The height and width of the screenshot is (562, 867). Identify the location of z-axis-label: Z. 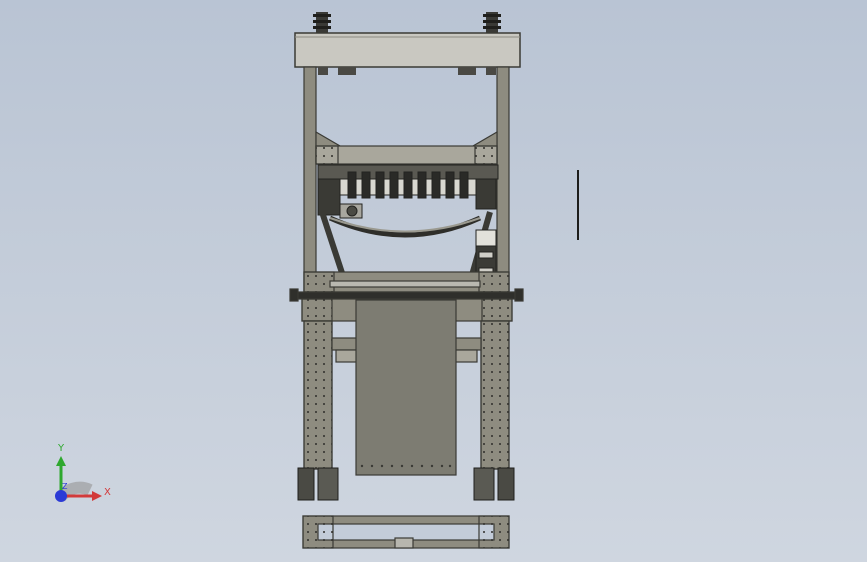
(65, 486).